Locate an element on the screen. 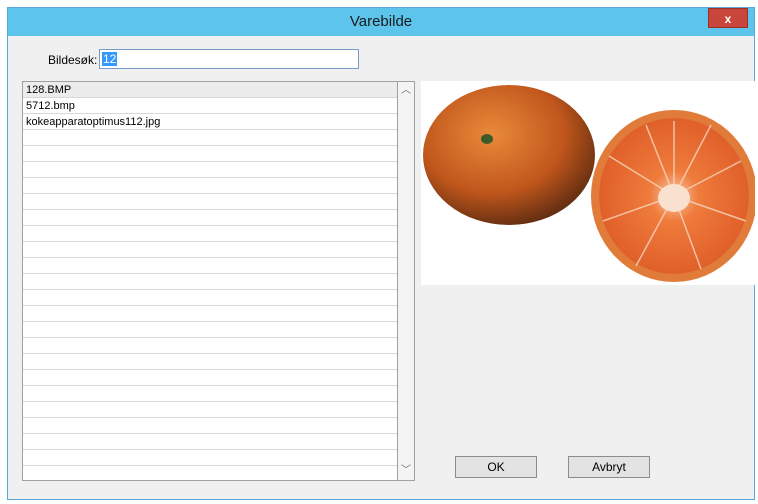 Image resolution: width=758 pixels, height=504 pixels. title-bar: Varebilde x is located at coordinates (381, 22).